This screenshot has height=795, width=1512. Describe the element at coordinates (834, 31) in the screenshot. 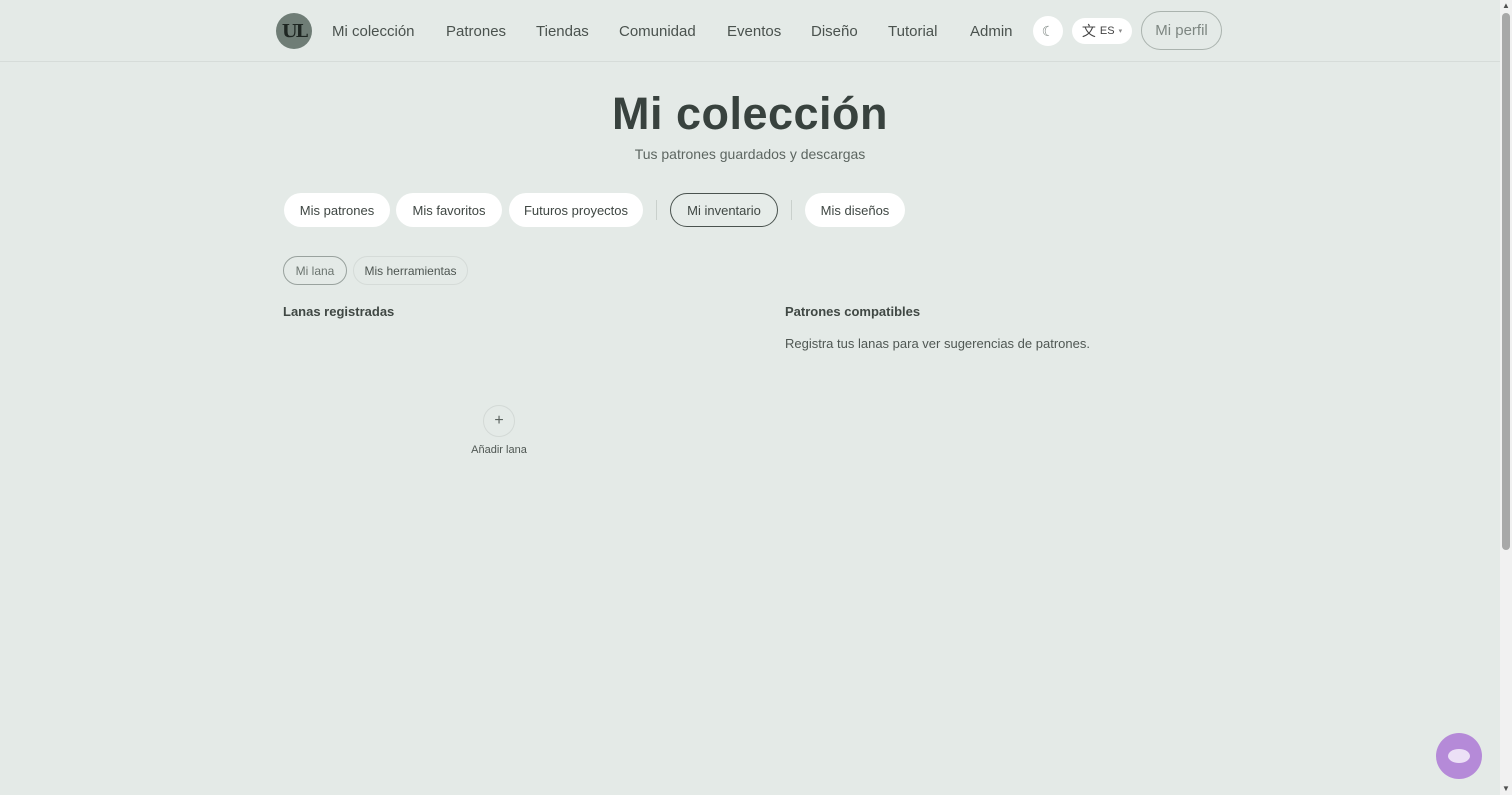

I see `nav-item-diseno: Diseño` at that location.